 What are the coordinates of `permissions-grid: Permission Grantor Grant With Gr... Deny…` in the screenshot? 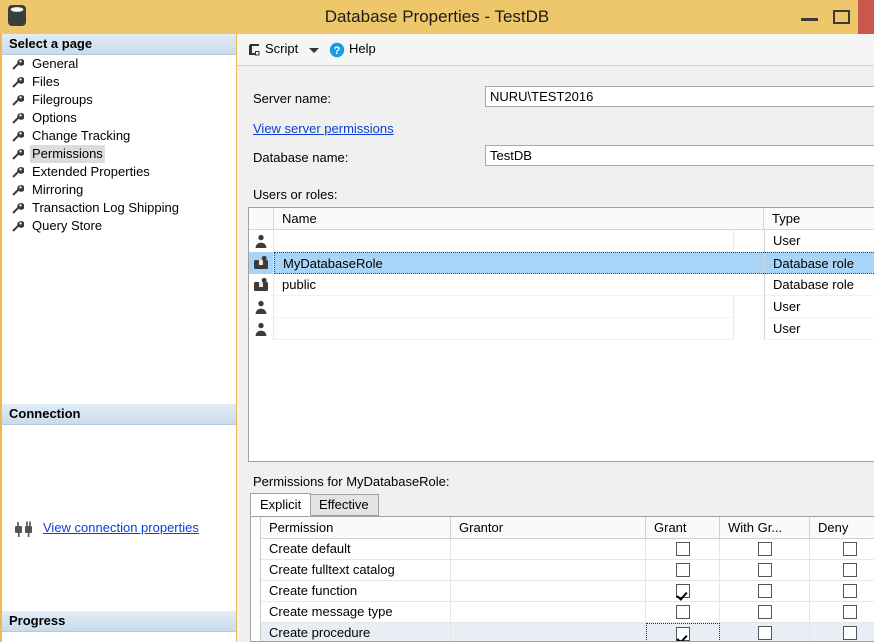 It's located at (562, 579).